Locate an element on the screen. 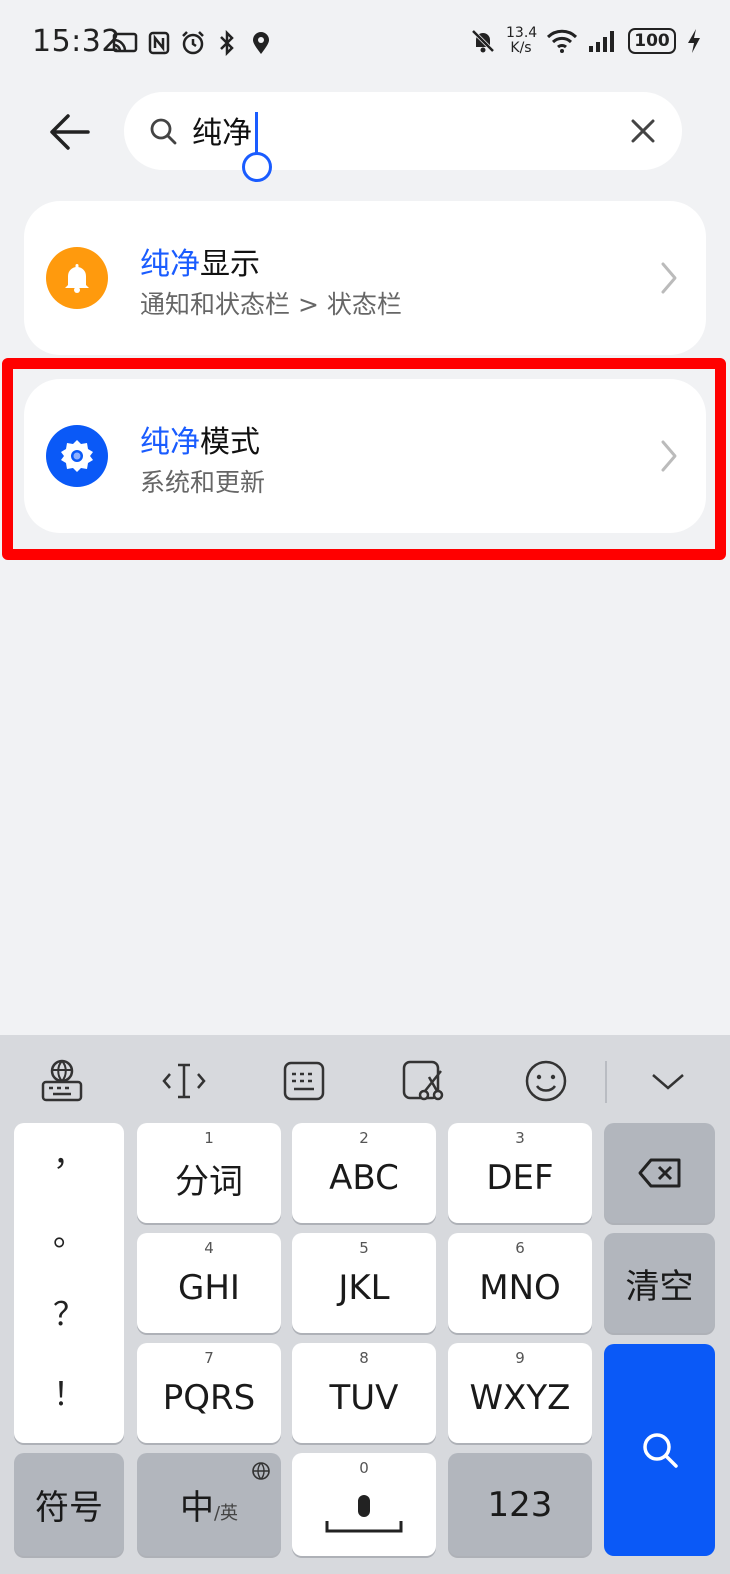 Image resolution: width=730 pixels, height=1574 pixels. key-5: 5 JKL is located at coordinates (364, 1283).